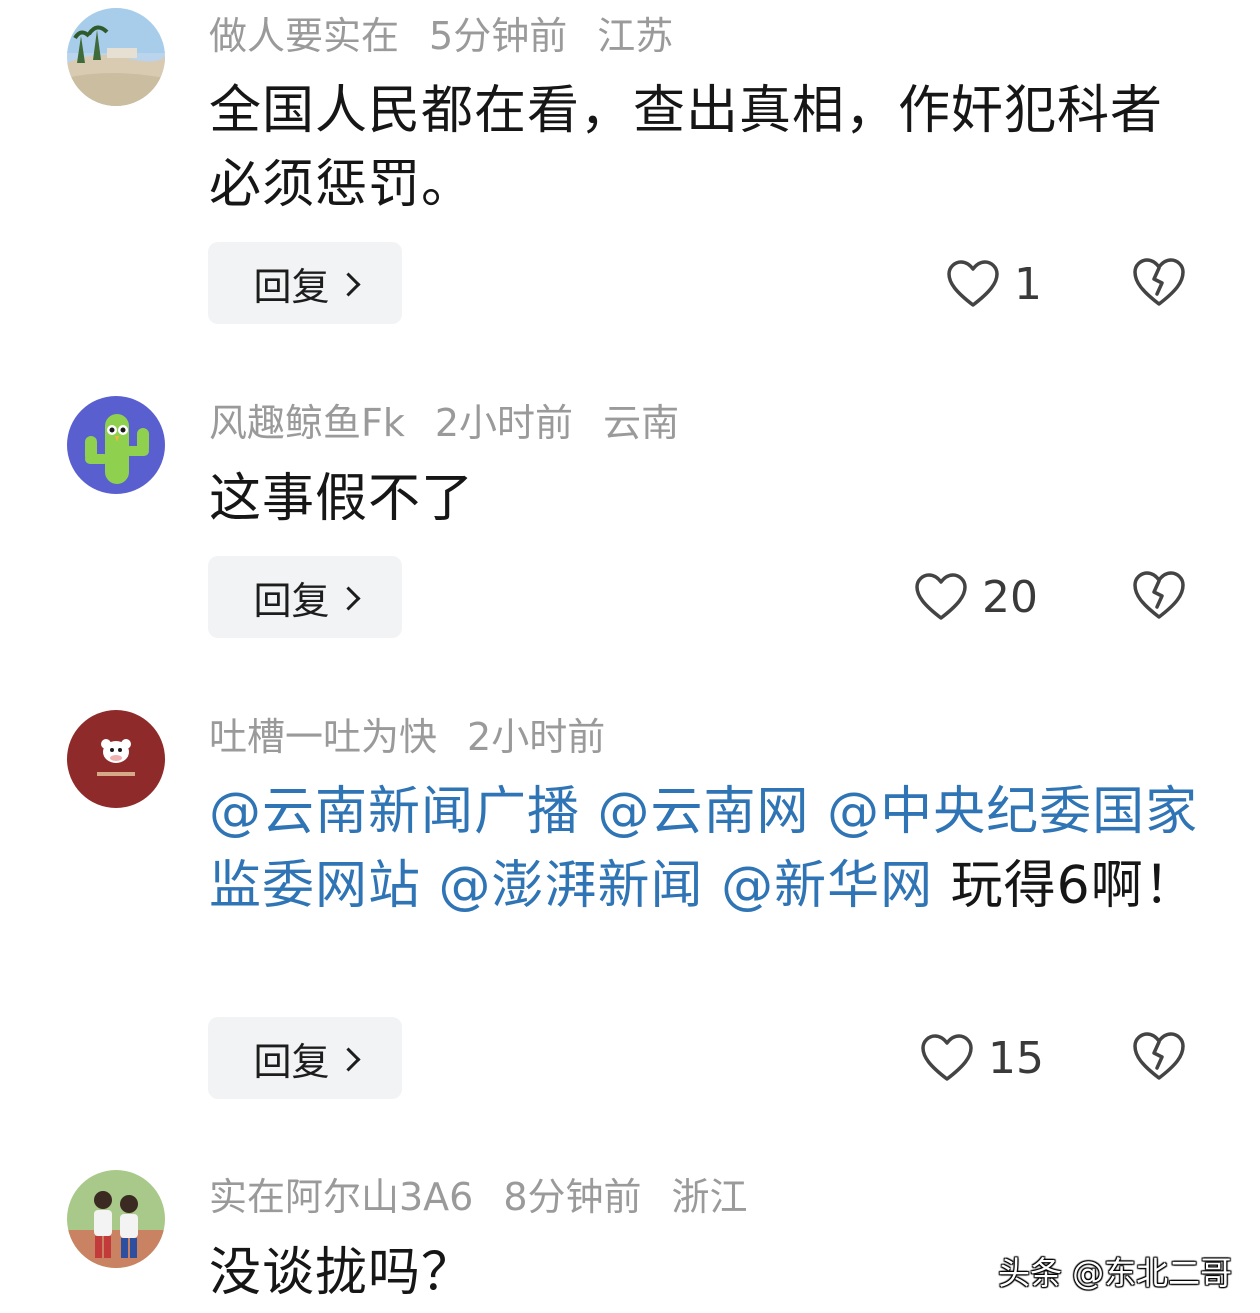  What do you see at coordinates (709, 1197) in the screenshot?
I see `location: 浙江` at bounding box center [709, 1197].